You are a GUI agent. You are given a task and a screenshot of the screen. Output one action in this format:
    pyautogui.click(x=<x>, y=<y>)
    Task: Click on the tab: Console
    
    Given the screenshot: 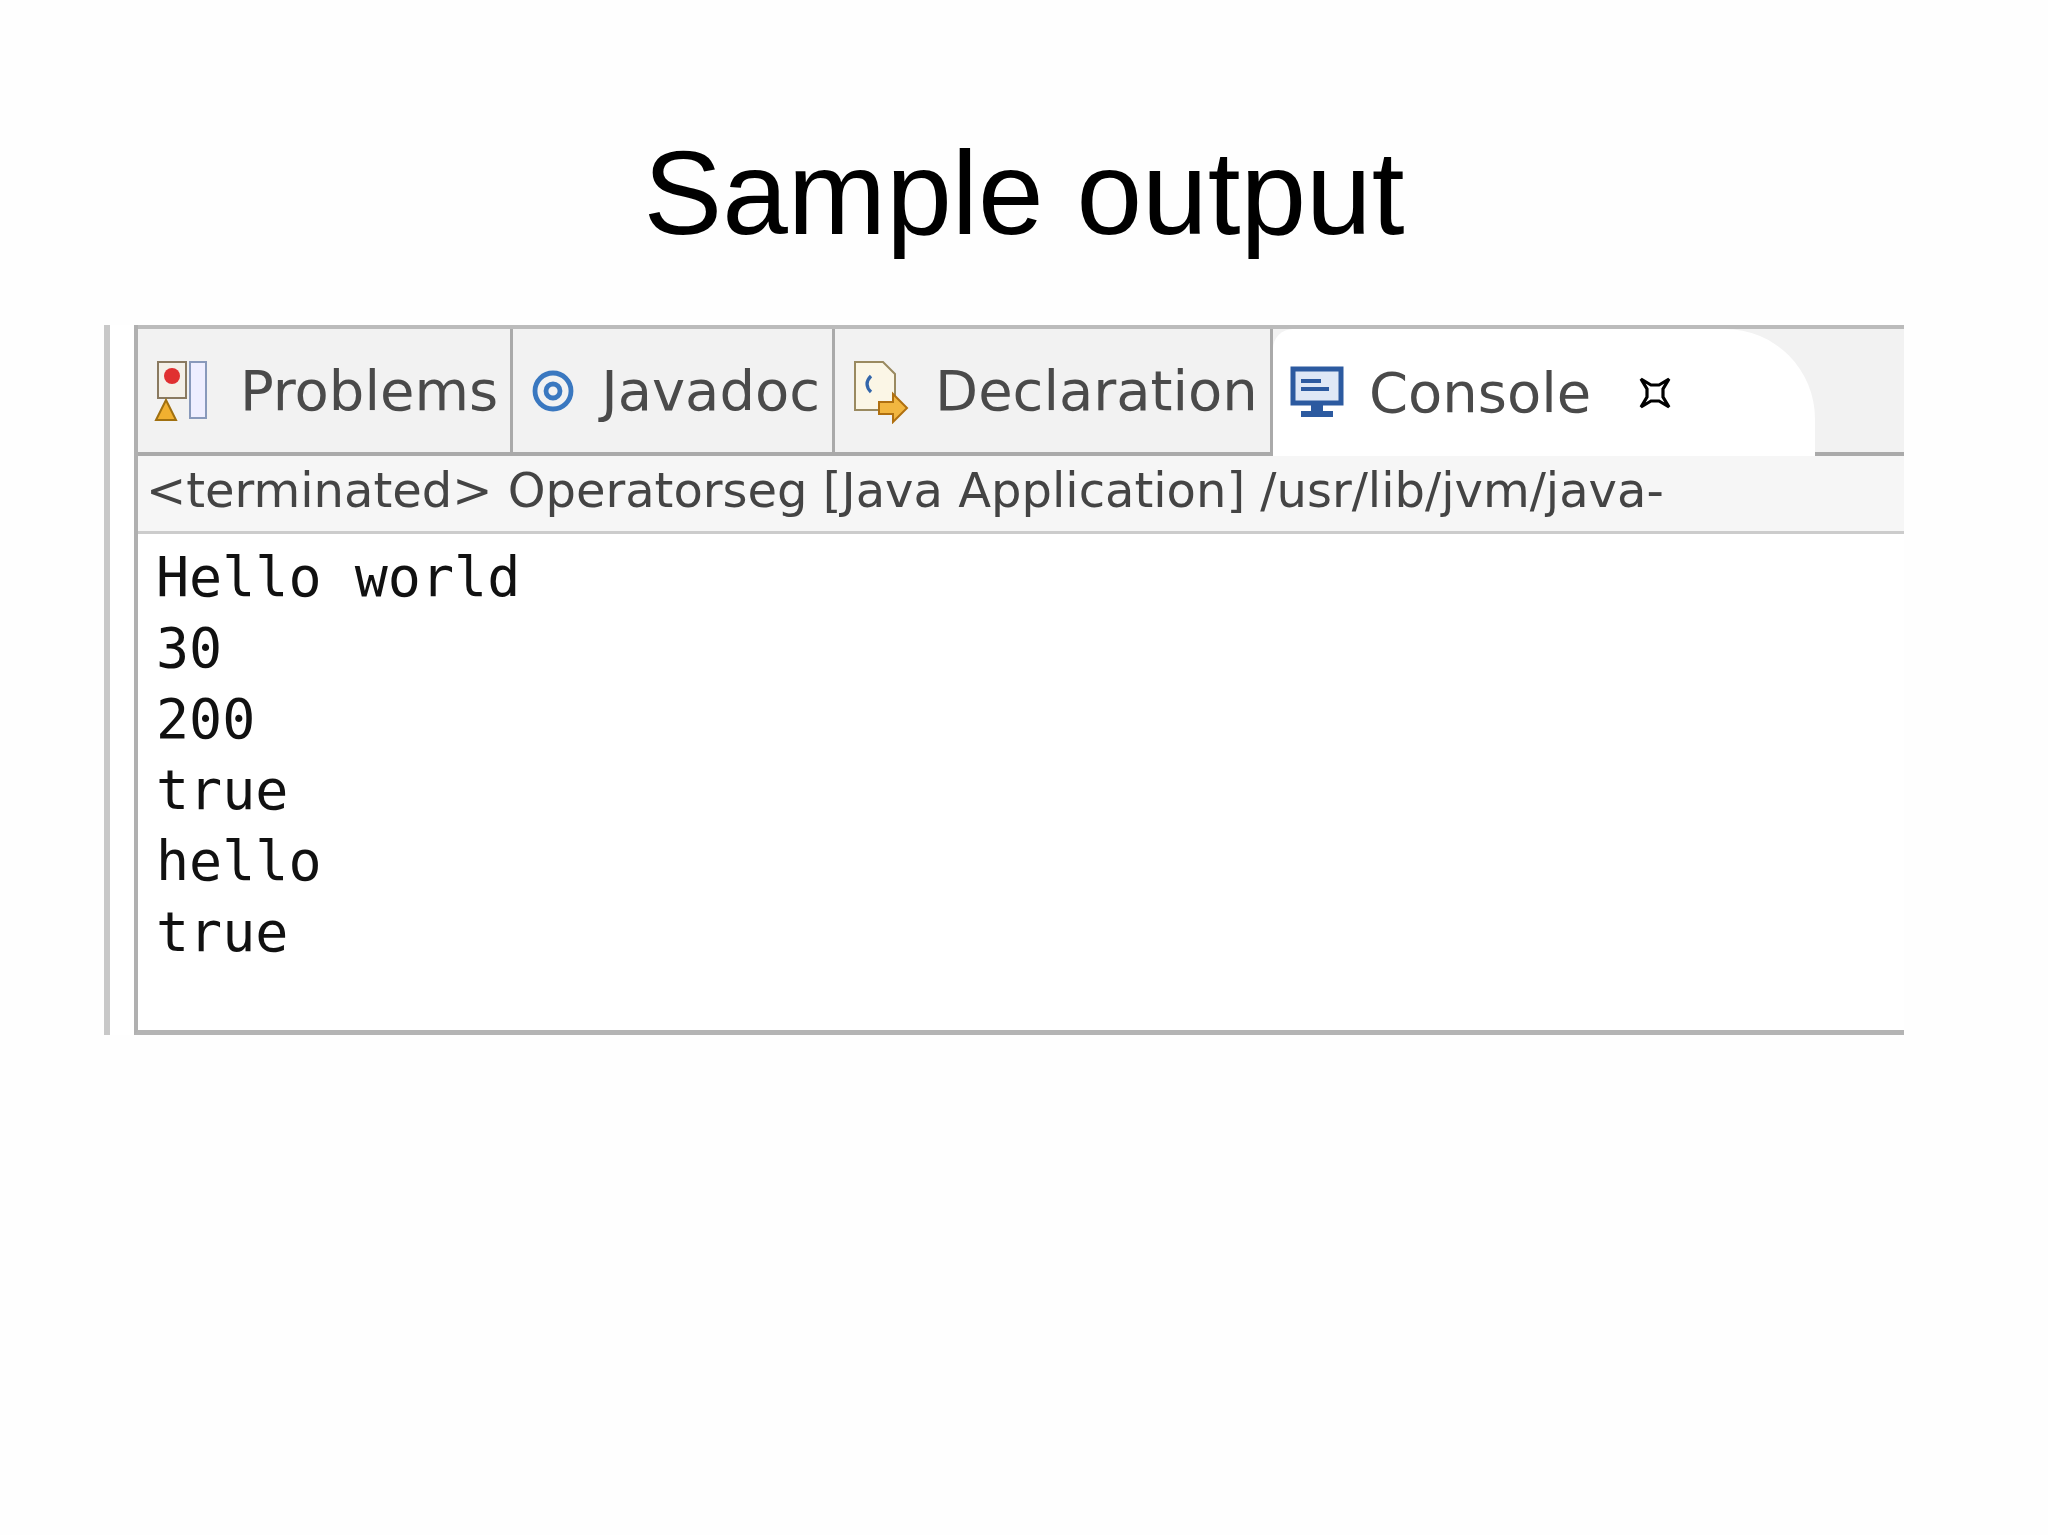 What is the action you would take?
    pyautogui.click(x=1544, y=392)
    